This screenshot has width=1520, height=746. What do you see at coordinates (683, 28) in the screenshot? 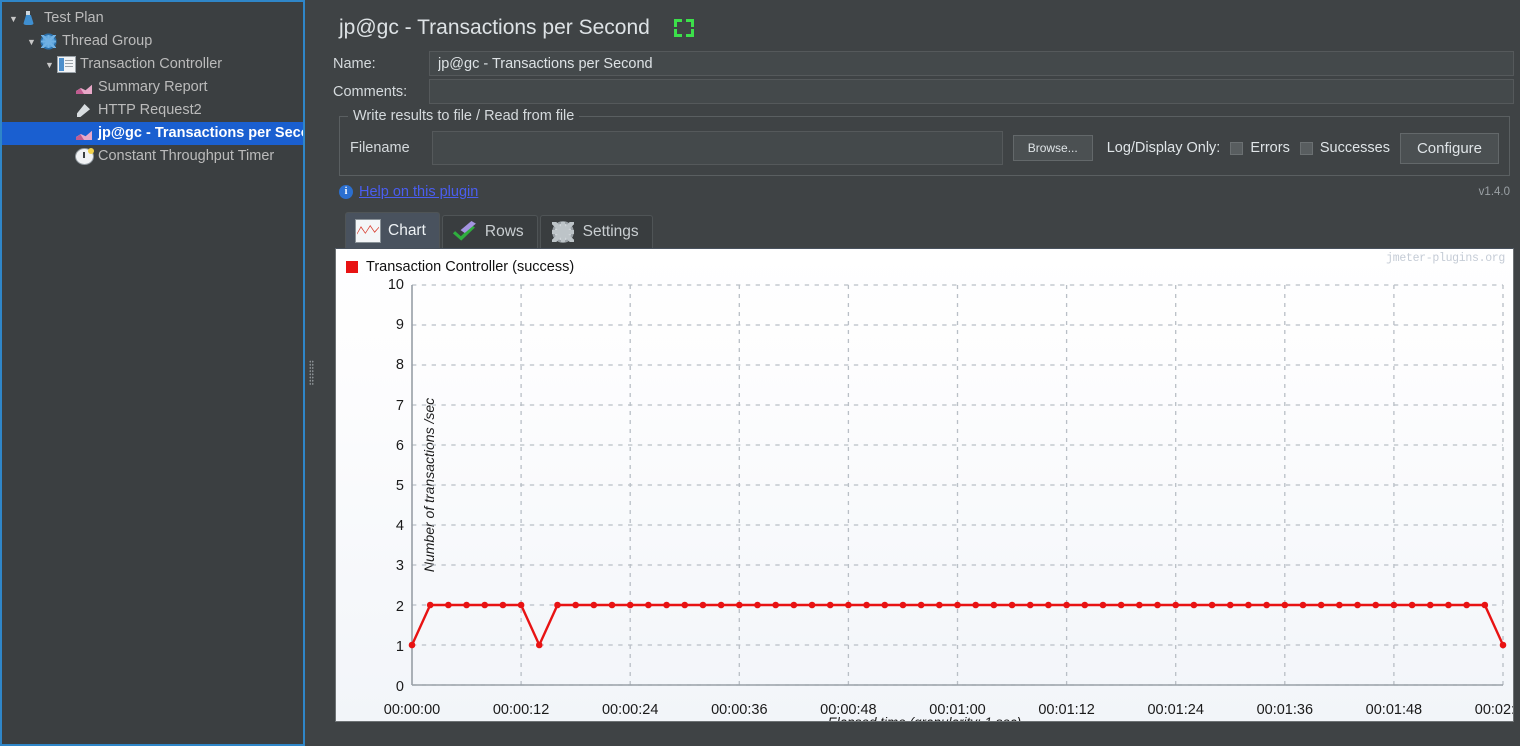
I see `expand-icon` at bounding box center [683, 28].